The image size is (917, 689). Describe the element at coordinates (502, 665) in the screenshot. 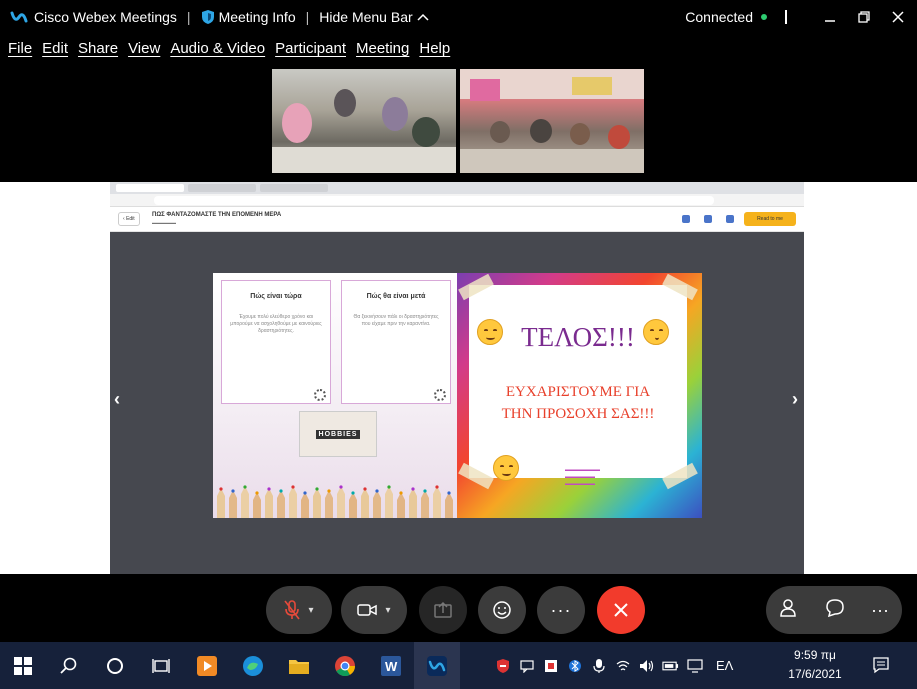

I see `security-shield-icon` at that location.